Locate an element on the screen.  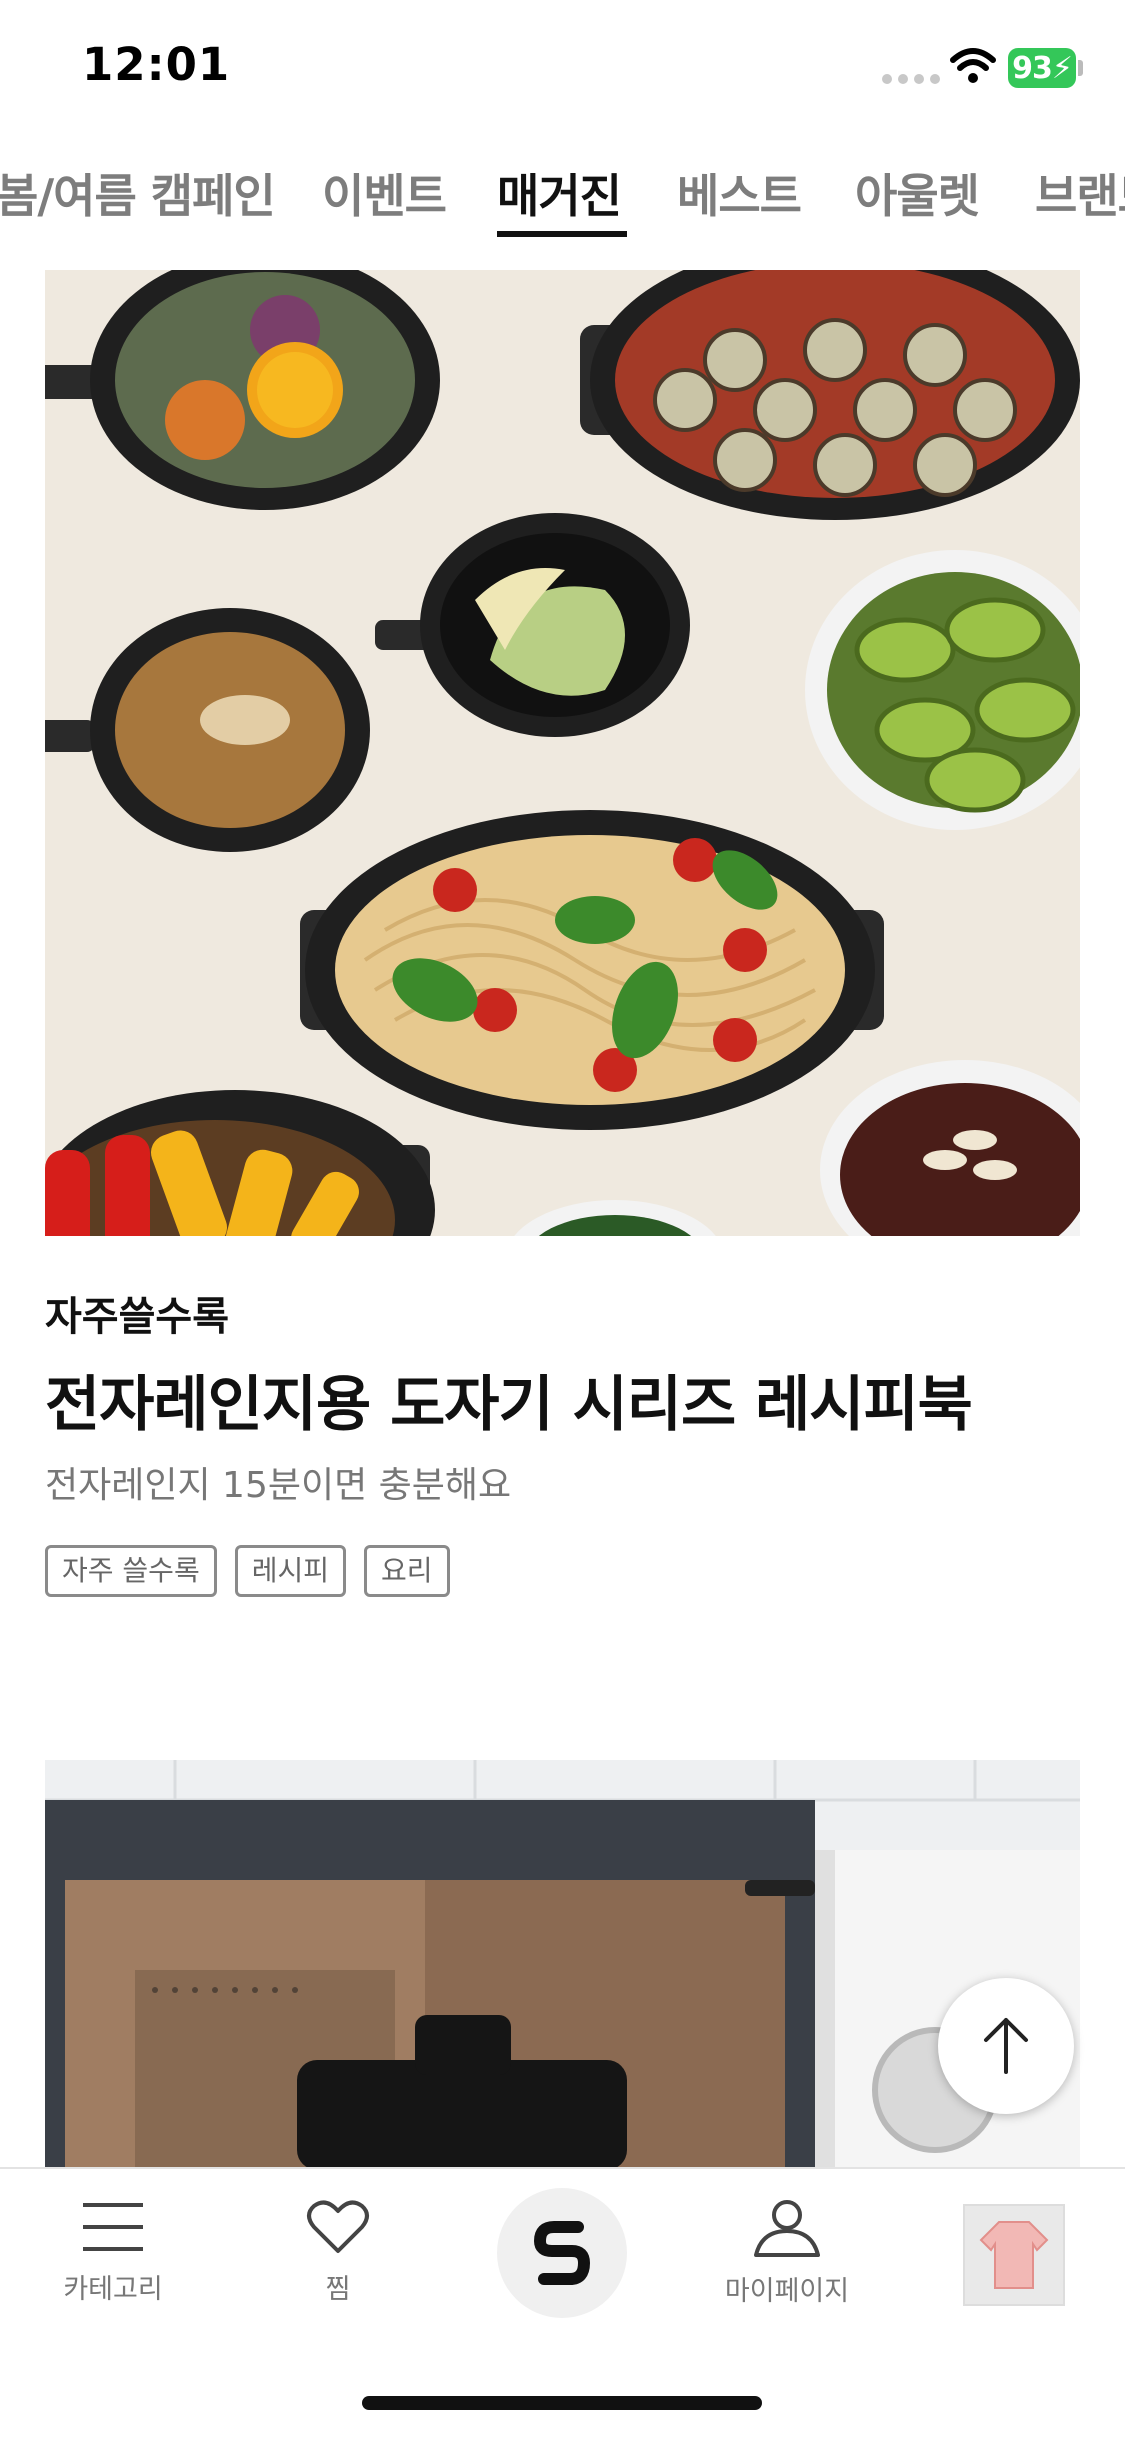
status-bar: 12:01 93 ⚡ is located at coordinates (562, 70).